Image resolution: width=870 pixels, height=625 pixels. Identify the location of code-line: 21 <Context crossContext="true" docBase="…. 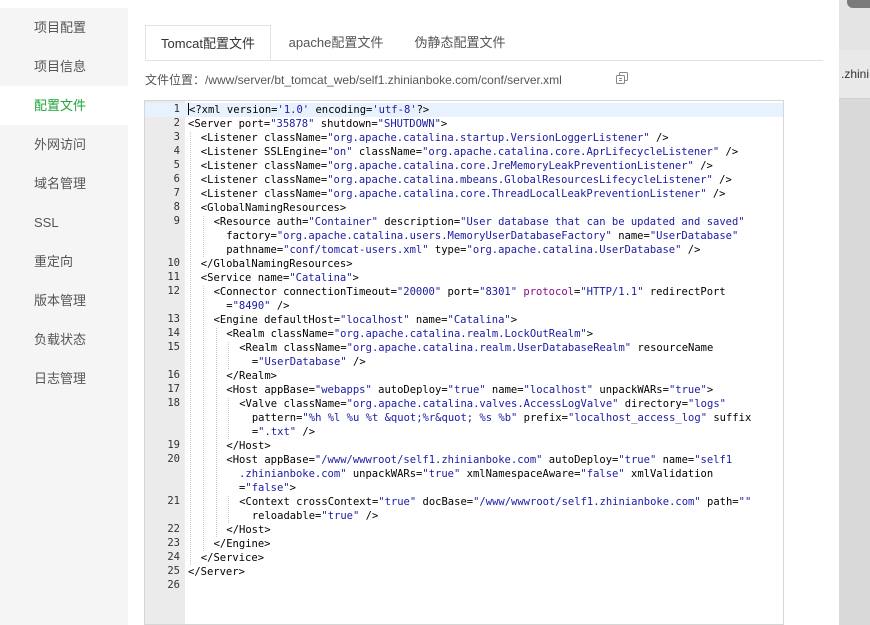
(464, 509).